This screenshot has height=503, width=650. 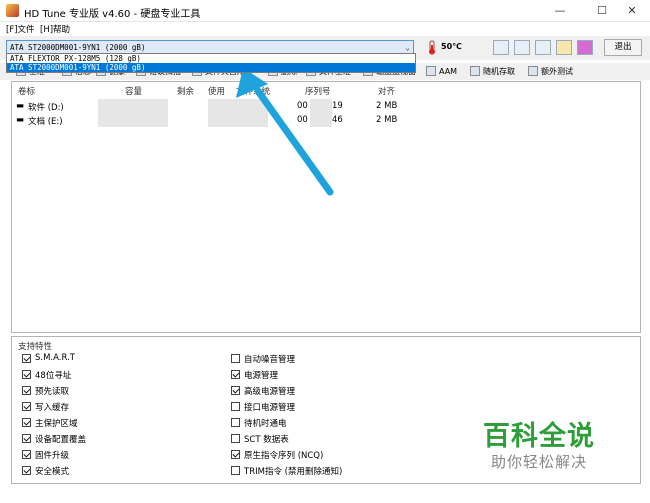 What do you see at coordinates (35, 347) in the screenshot?
I see `features-title: 支持特性` at bounding box center [35, 347].